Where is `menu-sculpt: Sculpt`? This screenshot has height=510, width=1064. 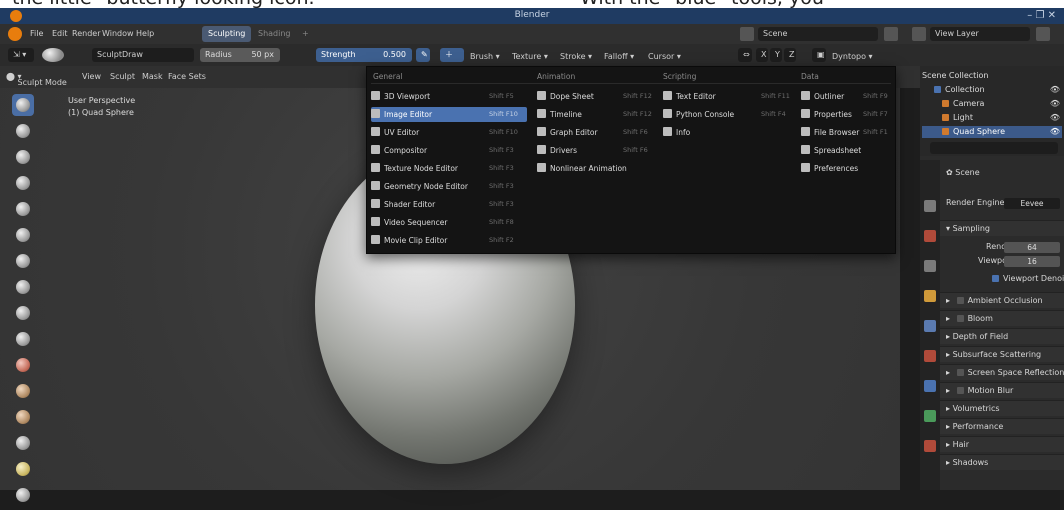 menu-sculpt: Sculpt is located at coordinates (122, 76).